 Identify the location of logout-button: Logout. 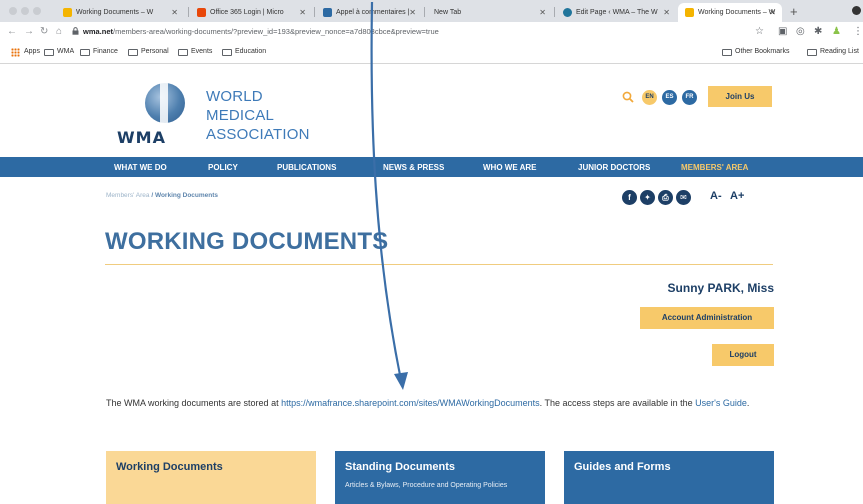
(743, 355).